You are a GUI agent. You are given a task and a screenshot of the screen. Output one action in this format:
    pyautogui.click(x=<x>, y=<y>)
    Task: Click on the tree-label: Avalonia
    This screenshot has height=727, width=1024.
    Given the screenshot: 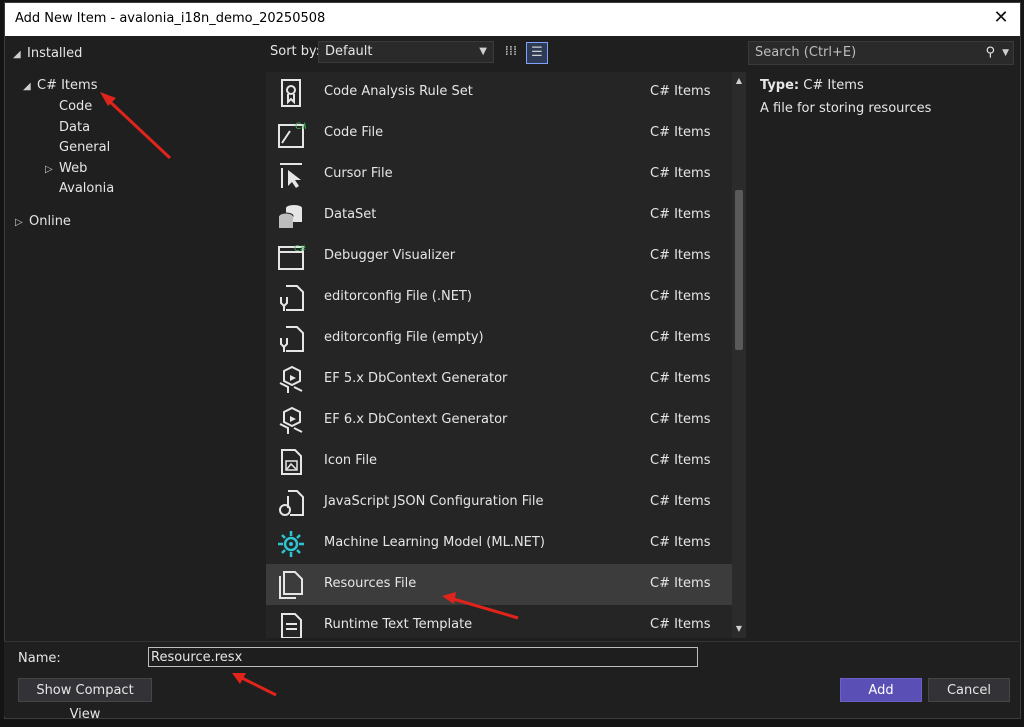 What is the action you would take?
    pyautogui.click(x=87, y=188)
    